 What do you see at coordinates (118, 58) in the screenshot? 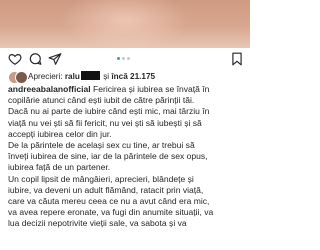
I see `carousel-dot-active` at bounding box center [118, 58].